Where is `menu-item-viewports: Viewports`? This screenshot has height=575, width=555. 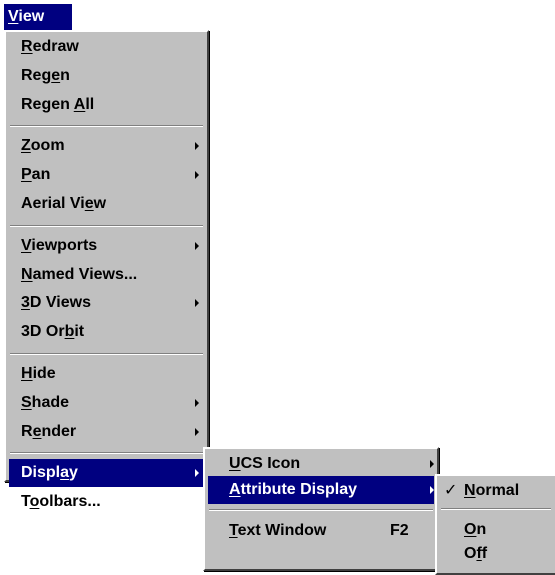
menu-item-viewports: Viewports is located at coordinates (106, 246).